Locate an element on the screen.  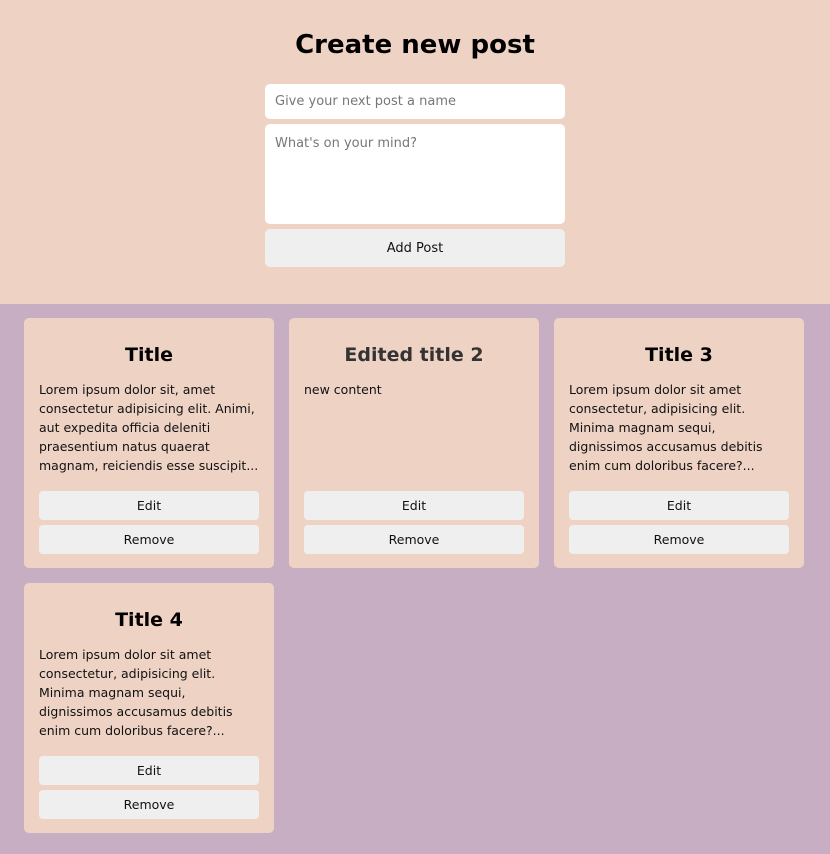
post-card: Edited title 2 new content Edit Remove is located at coordinates (414, 443).